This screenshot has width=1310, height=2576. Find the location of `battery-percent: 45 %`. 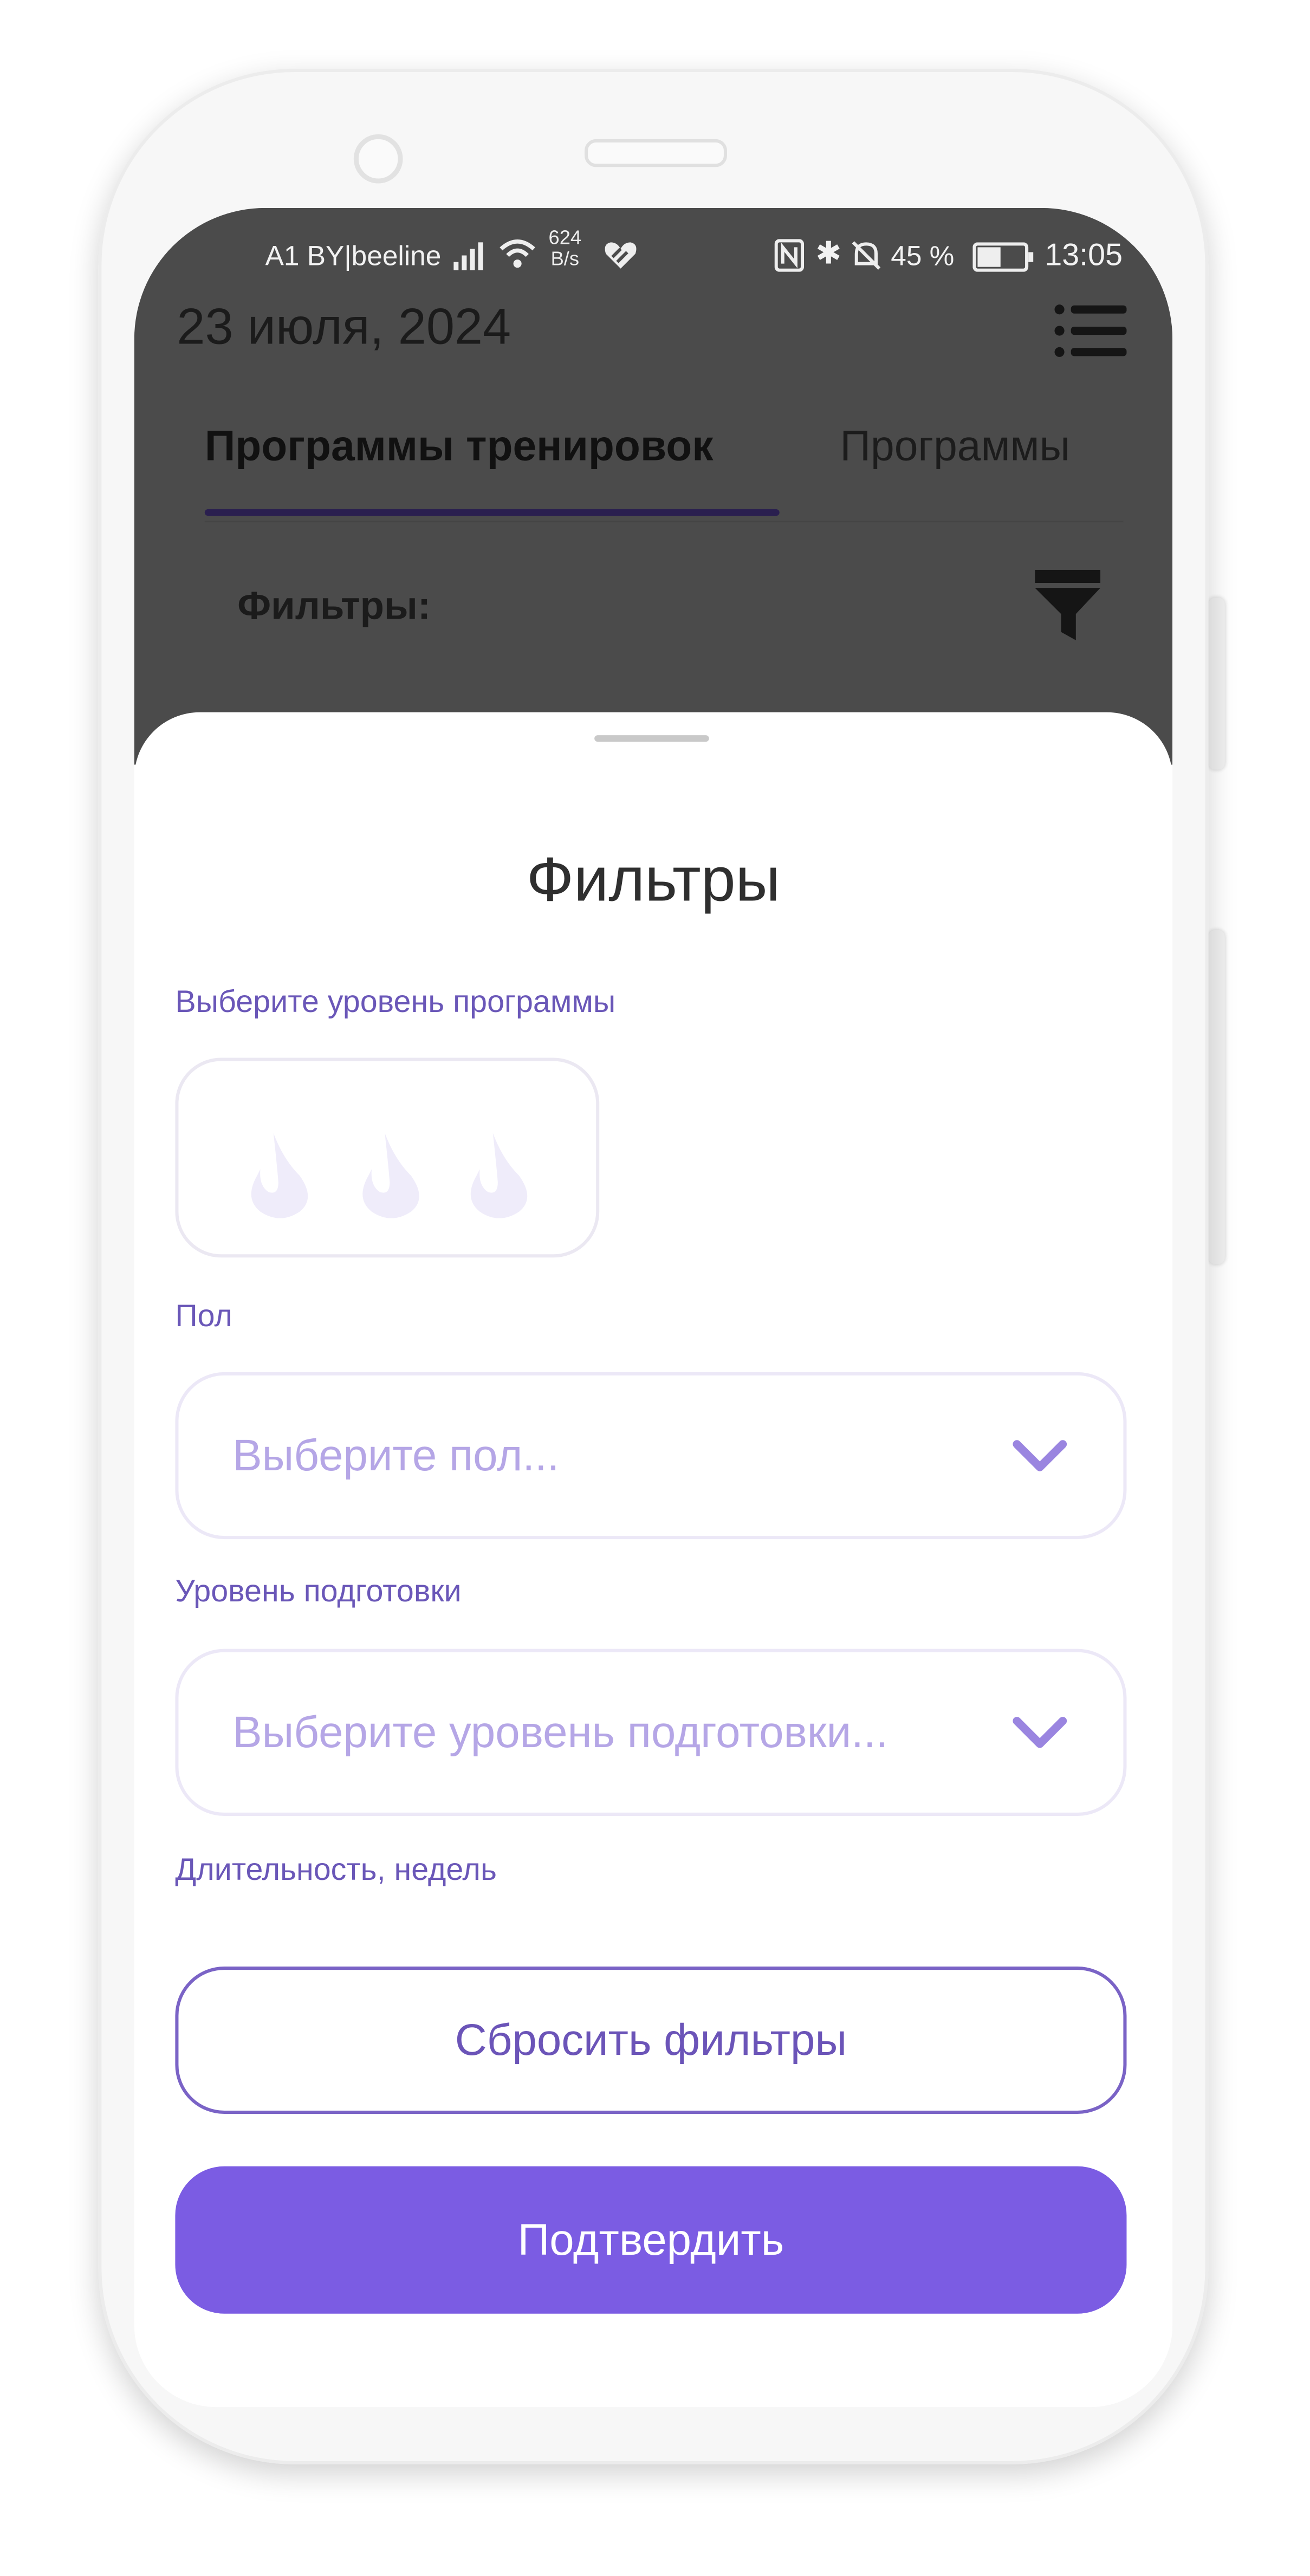

battery-percent: 45 % is located at coordinates (923, 256).